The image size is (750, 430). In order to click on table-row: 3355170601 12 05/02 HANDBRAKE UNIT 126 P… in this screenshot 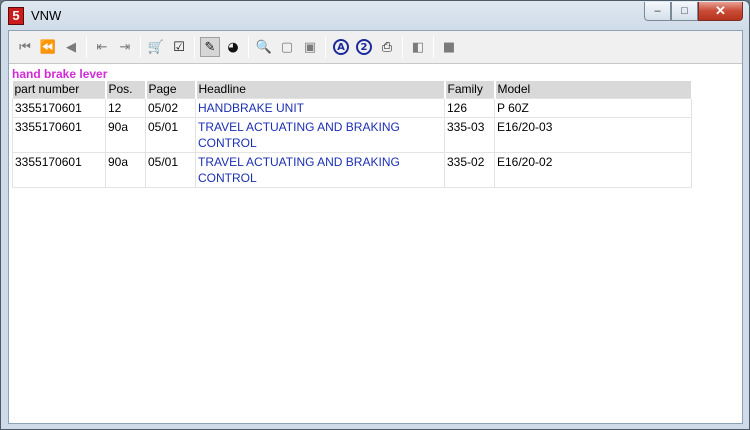, I will do `click(352, 107)`.